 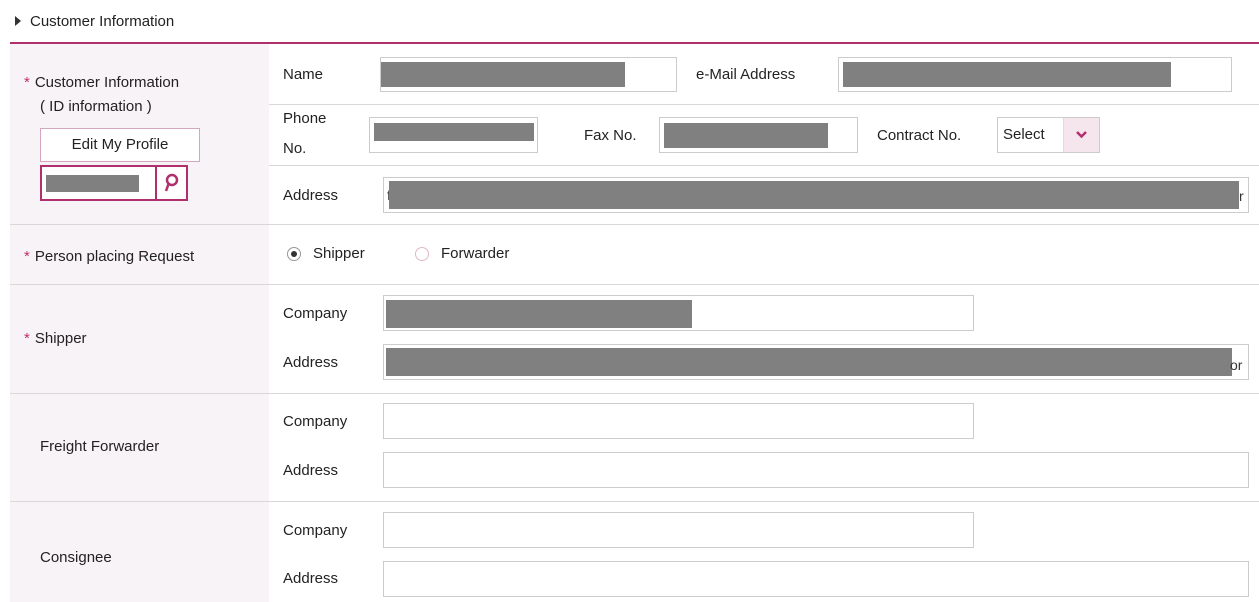 I want to click on fax-label: Fax No., so click(x=610, y=135).